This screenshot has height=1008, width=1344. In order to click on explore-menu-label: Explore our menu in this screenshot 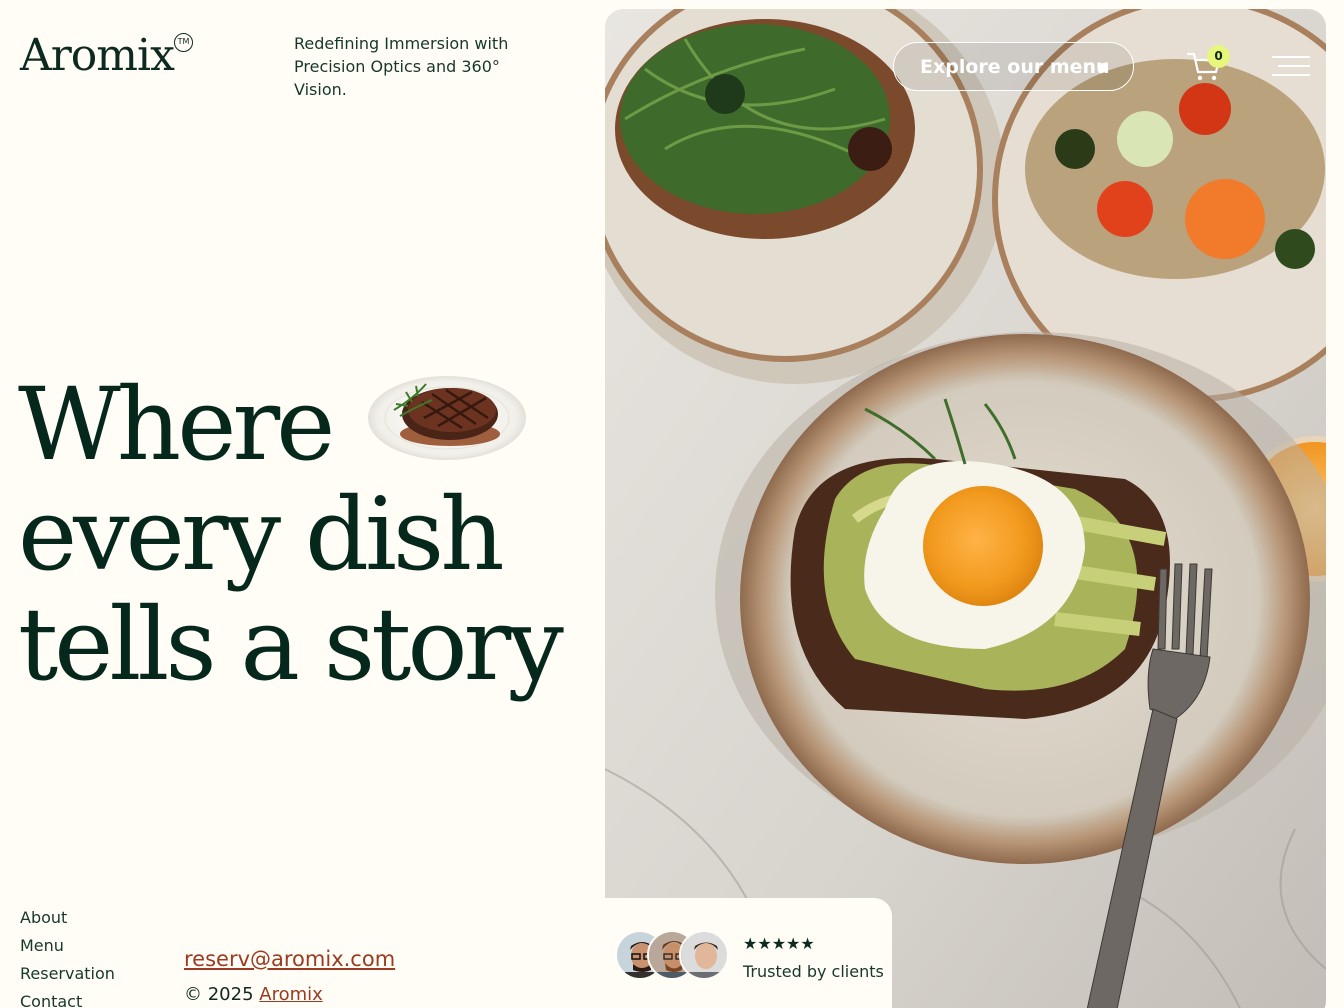, I will do `click(1015, 66)`.